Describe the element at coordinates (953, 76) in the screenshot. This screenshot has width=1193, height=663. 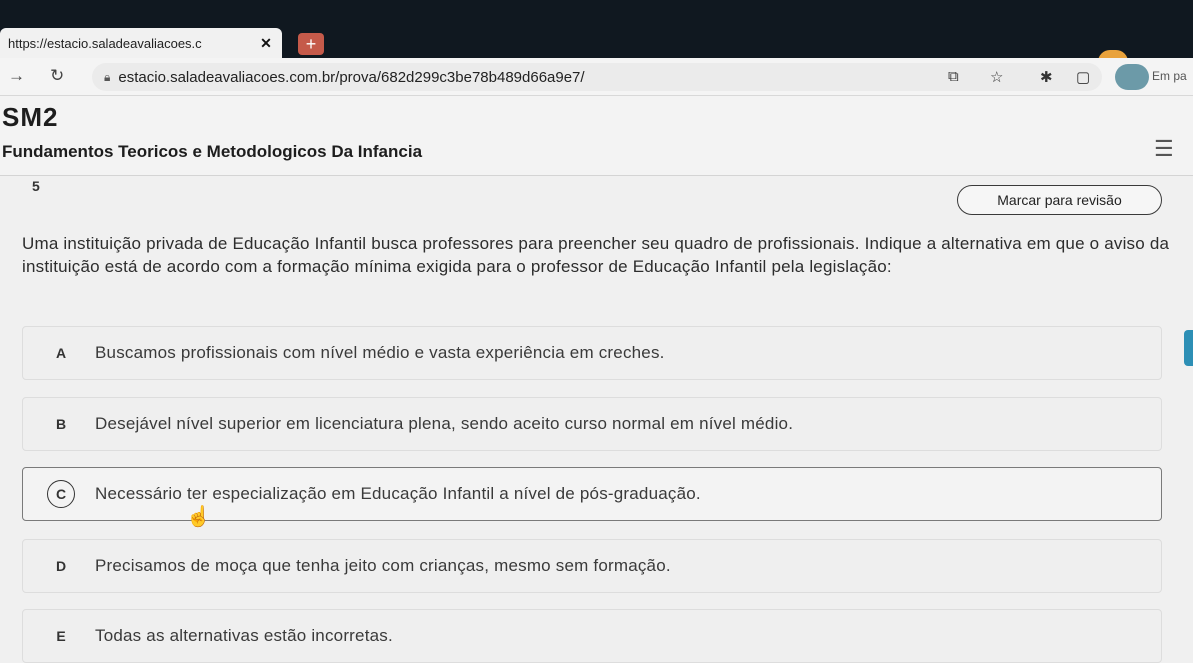
I see `install-app-icon: ⧉` at that location.